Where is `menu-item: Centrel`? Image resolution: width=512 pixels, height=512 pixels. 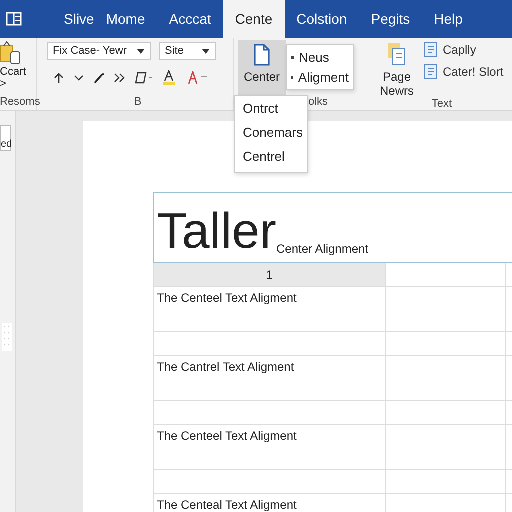
menu-item: Centrel is located at coordinates (271, 158).